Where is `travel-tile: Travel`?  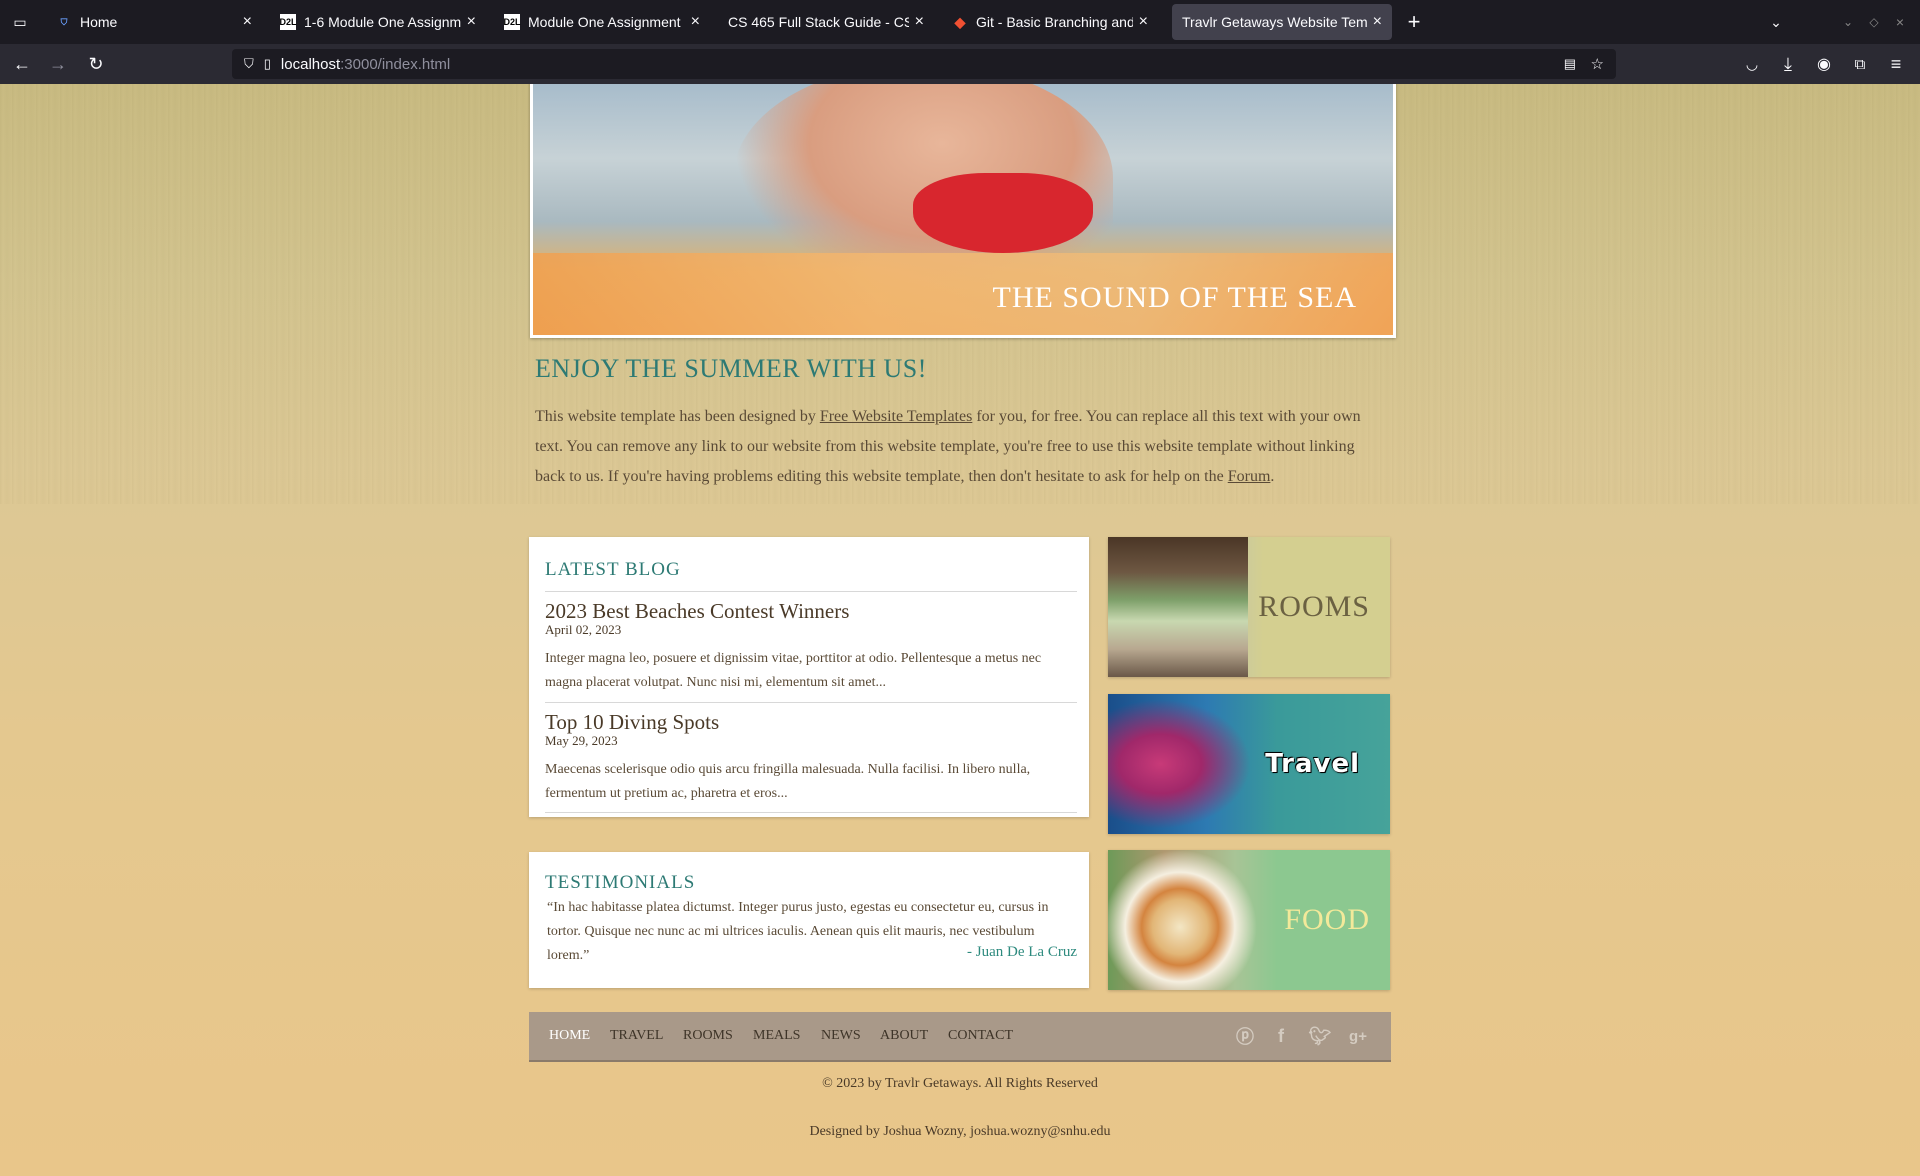 travel-tile: Travel is located at coordinates (1249, 764).